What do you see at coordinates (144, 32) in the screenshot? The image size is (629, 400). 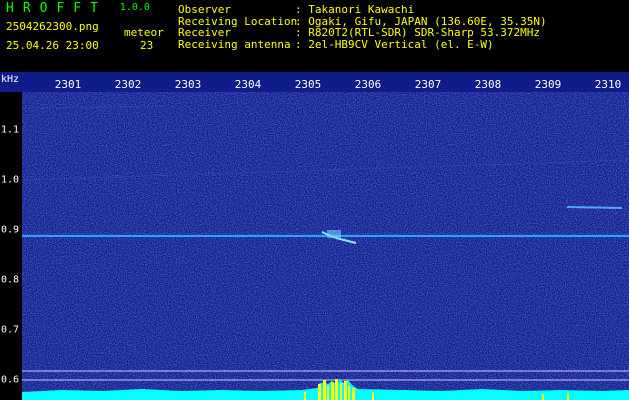 I see `meteor-label: meteor` at bounding box center [144, 32].